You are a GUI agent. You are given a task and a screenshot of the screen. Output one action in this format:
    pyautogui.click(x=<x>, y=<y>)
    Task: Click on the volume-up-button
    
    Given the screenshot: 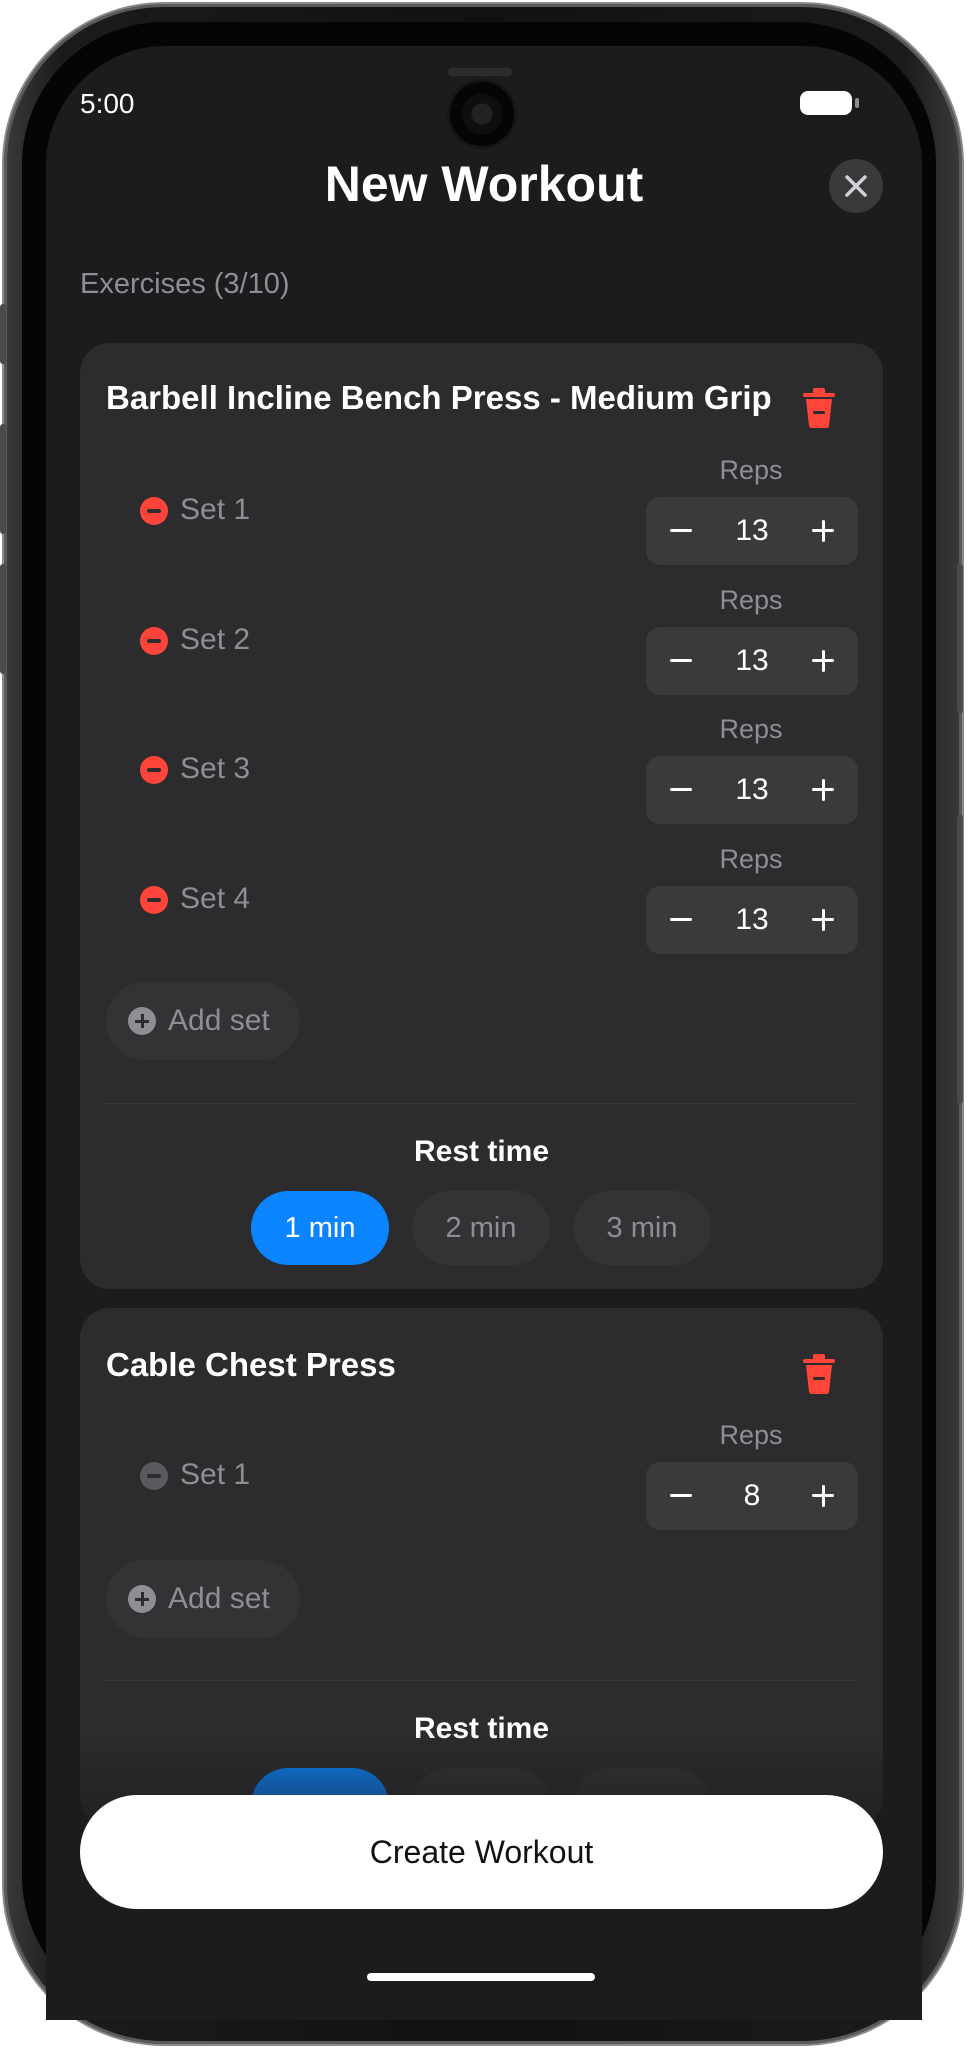 What is the action you would take?
    pyautogui.click(x=3, y=479)
    